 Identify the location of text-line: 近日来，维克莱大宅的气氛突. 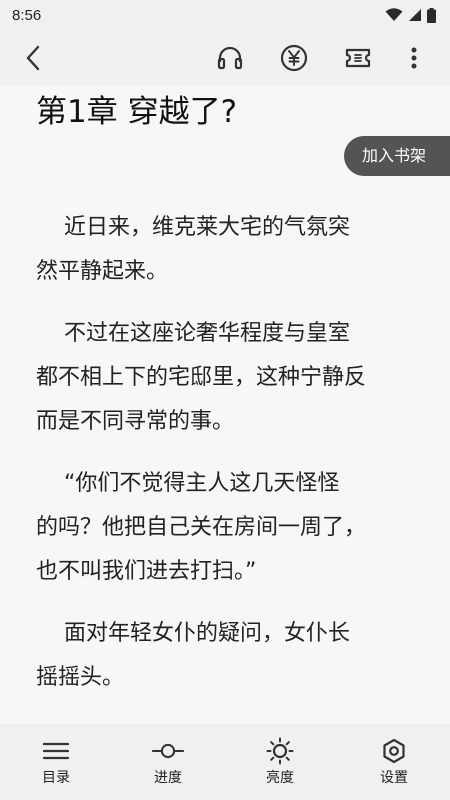
(193, 227).